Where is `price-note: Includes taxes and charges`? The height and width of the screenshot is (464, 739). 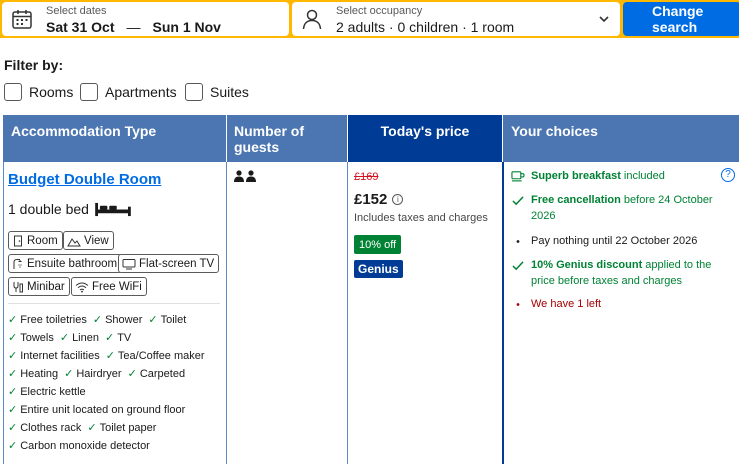
price-note: Includes taxes and charges is located at coordinates (421, 218).